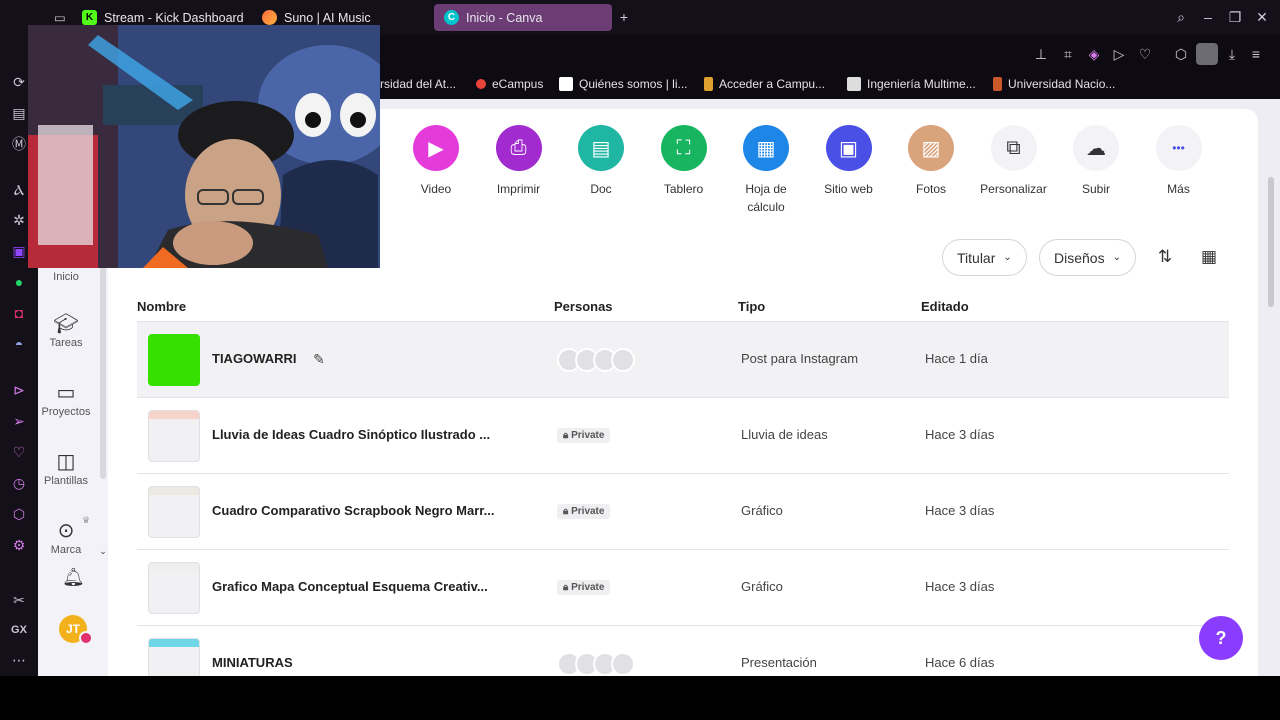 The width and height of the screenshot is (1280, 720). What do you see at coordinates (254, 358) in the screenshot?
I see `design-name: TIAGOWARRI` at bounding box center [254, 358].